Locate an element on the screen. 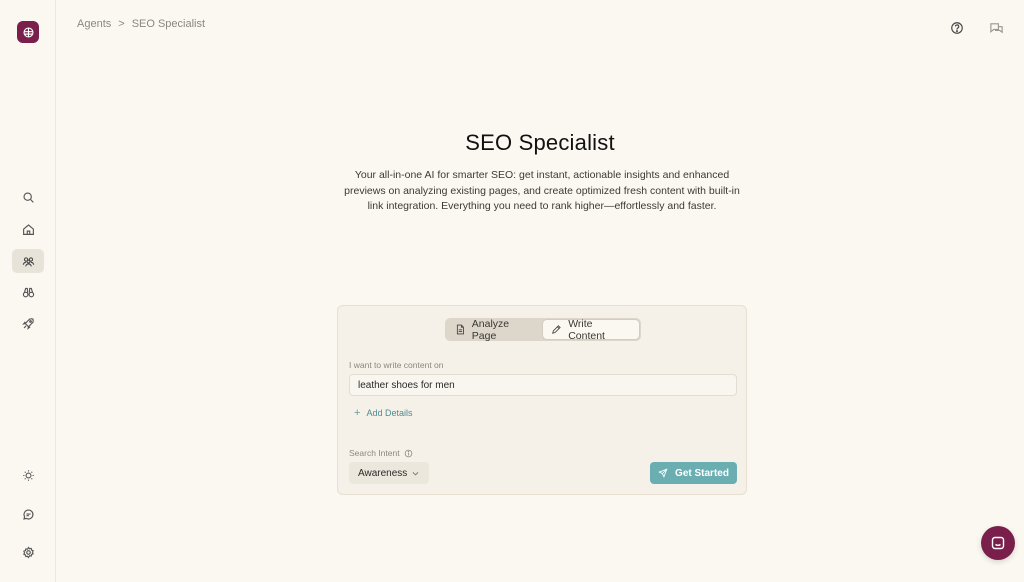 This screenshot has width=1024, height=582. search-icon is located at coordinates (28, 197).